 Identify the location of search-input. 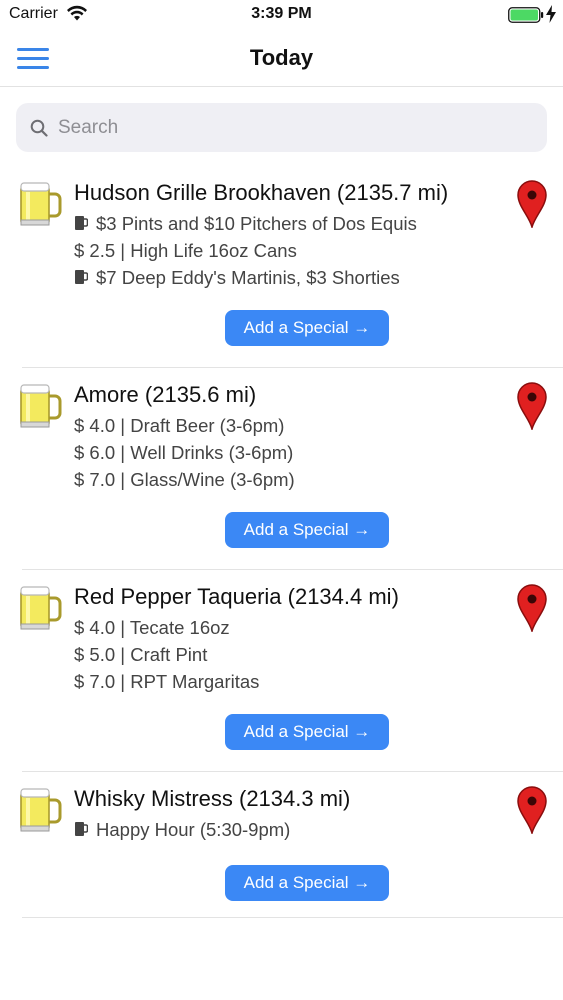
(293, 128).